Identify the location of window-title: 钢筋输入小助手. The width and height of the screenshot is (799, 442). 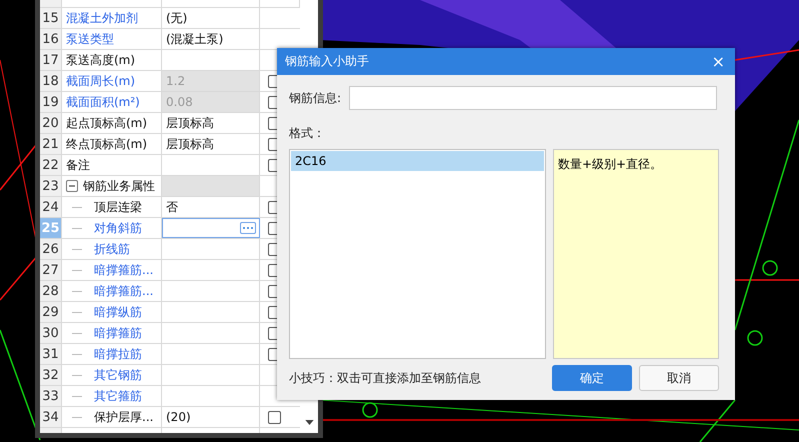
(327, 61).